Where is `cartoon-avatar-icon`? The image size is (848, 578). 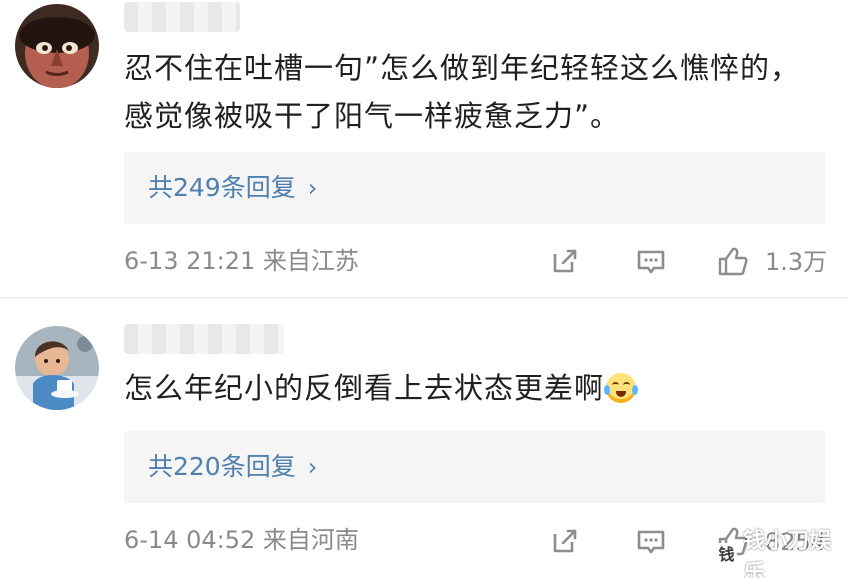
cartoon-avatar-icon is located at coordinates (57, 46).